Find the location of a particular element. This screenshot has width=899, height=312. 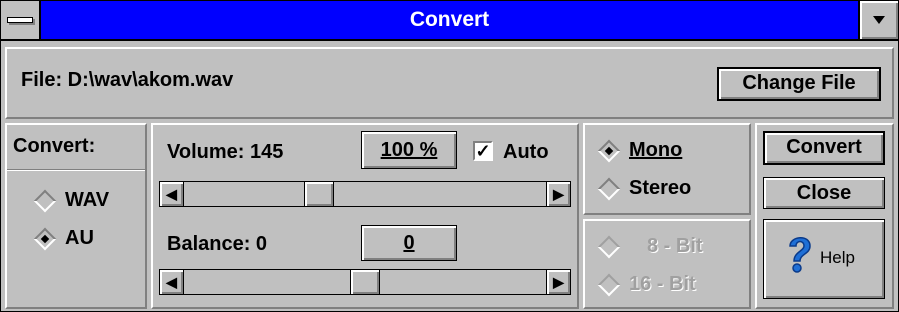

mono-label: Mono is located at coordinates (655, 150).